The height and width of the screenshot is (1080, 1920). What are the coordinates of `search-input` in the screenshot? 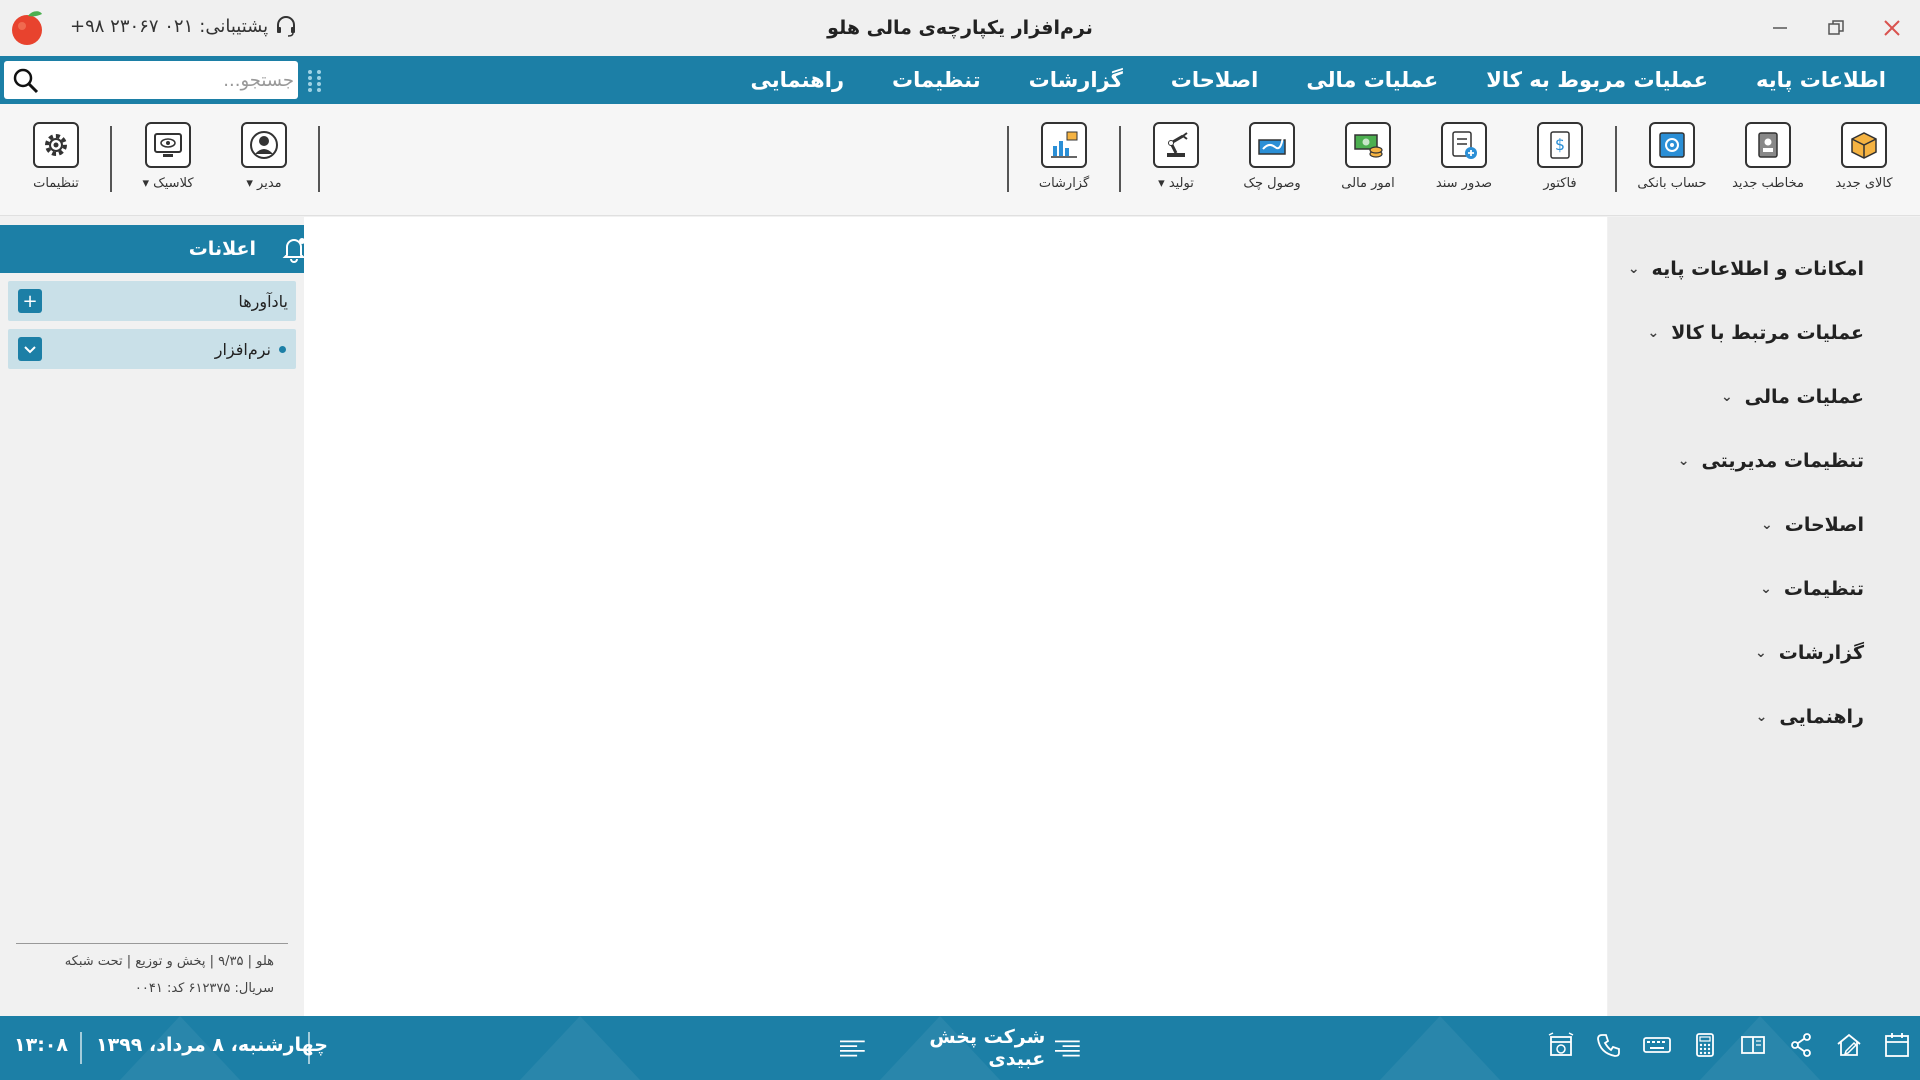 It's located at (169, 80).